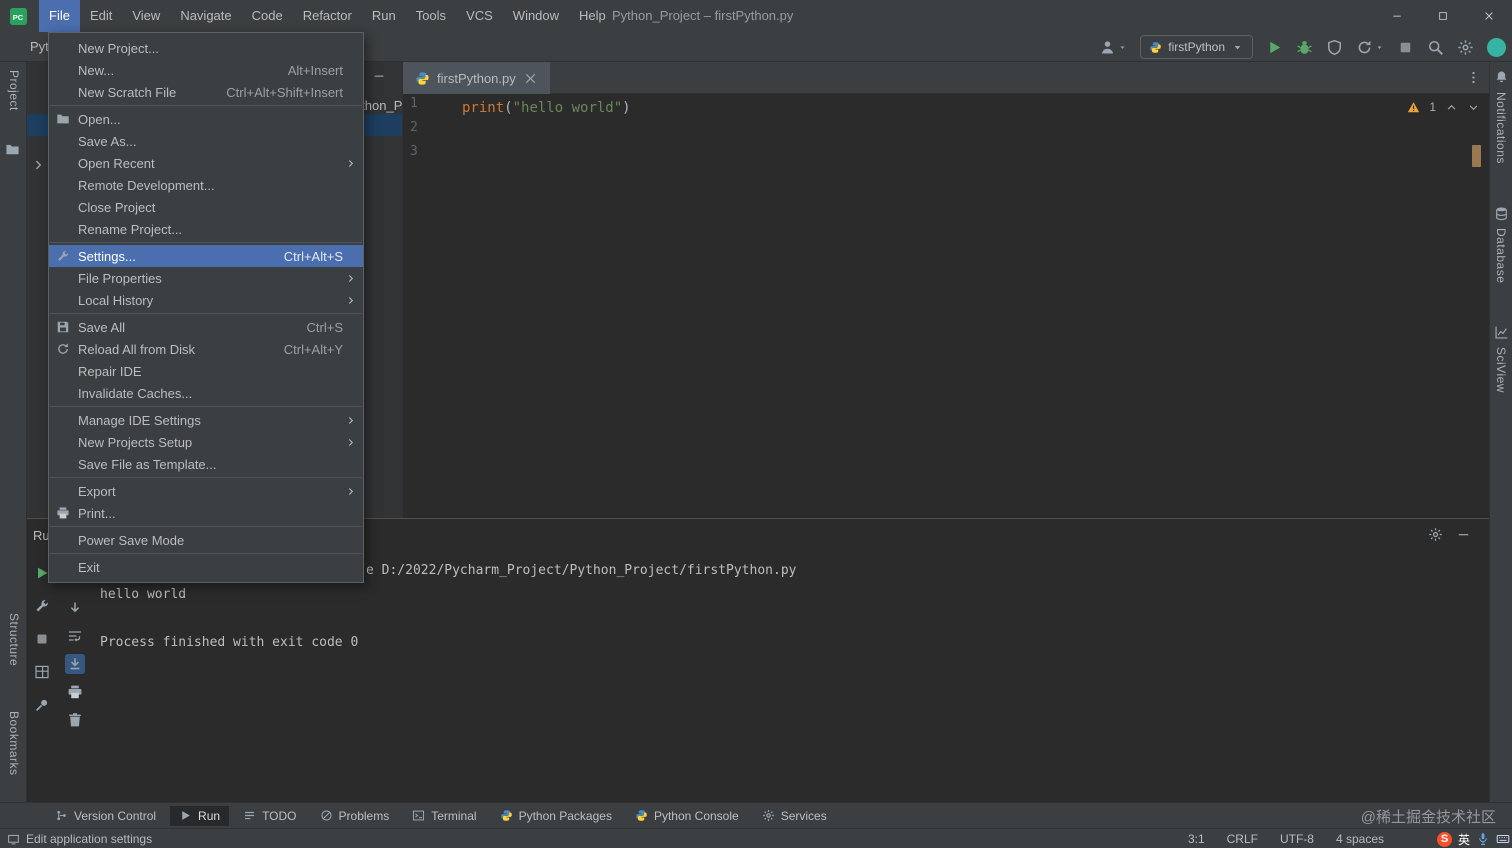 Image resolution: width=1512 pixels, height=848 pixels. What do you see at coordinates (1451, 107) in the screenshot?
I see `chevron-up-icon` at bounding box center [1451, 107].